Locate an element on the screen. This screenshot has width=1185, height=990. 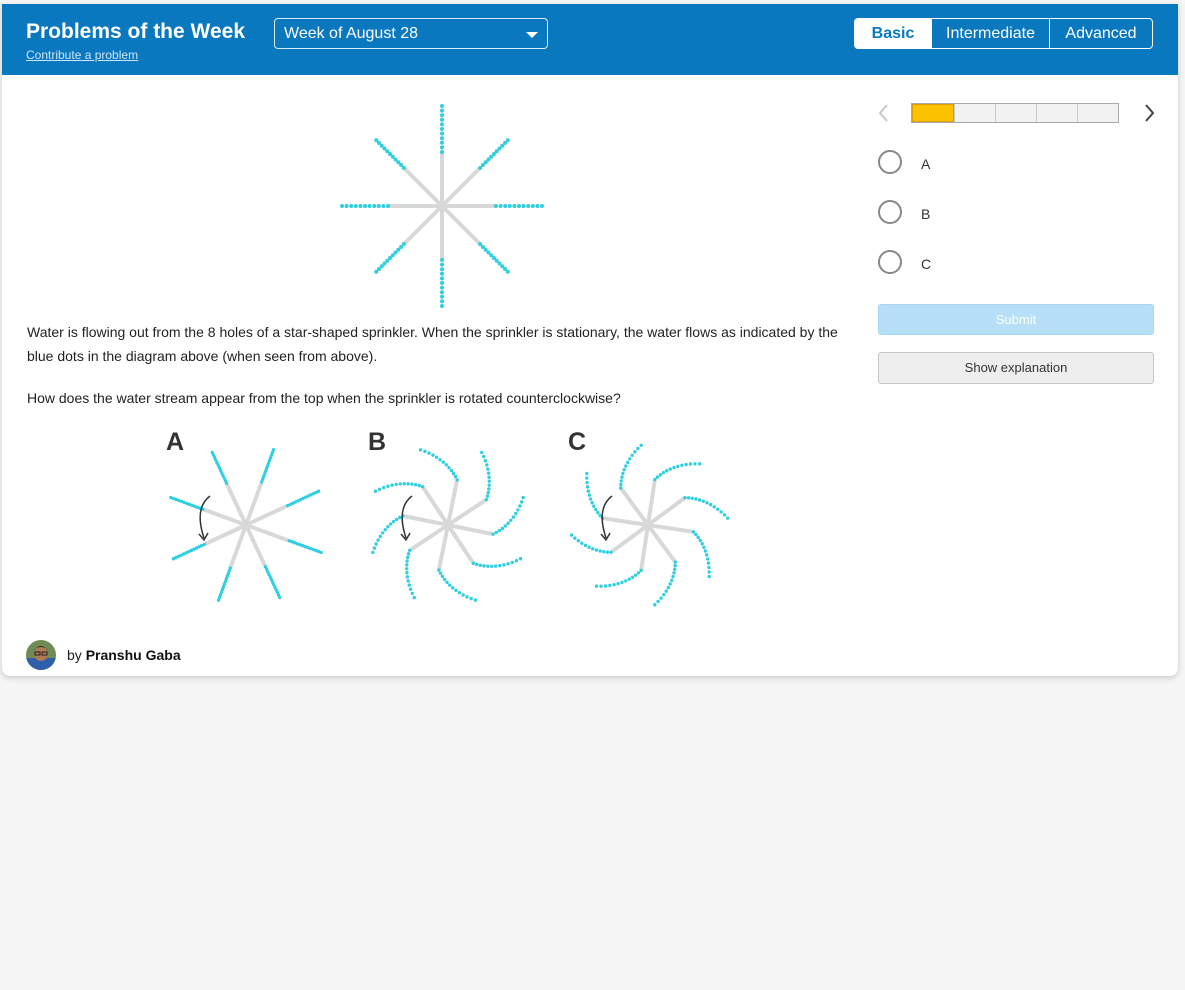
show-explanation-button: Show explanation is located at coordinates (1016, 368).